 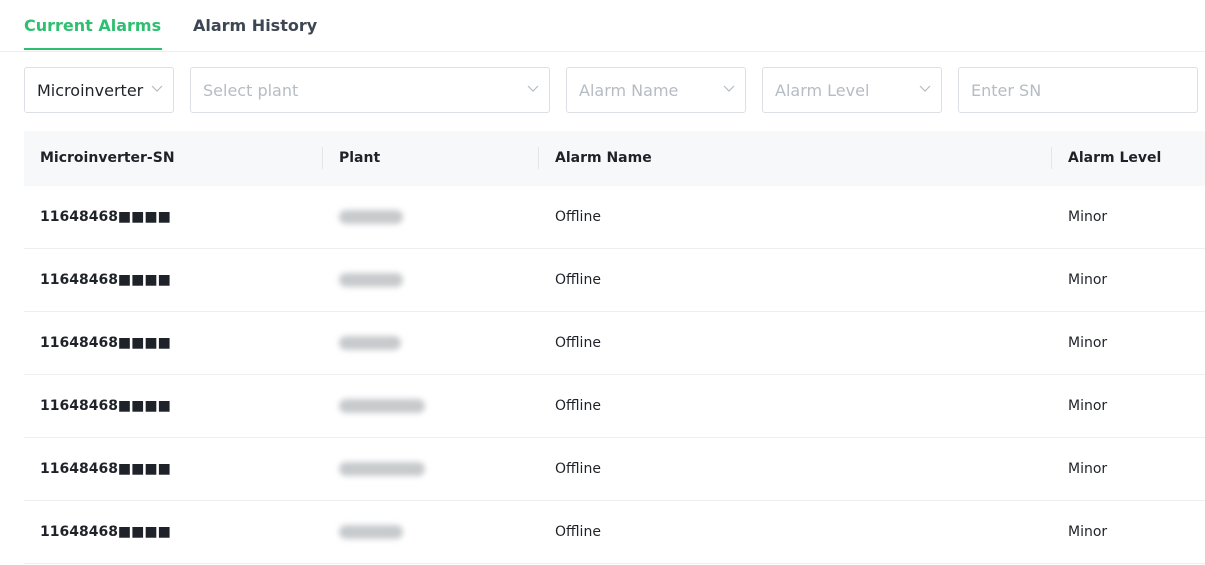 I want to click on column-header-alarm-name: Alarm Name, so click(x=603, y=158).